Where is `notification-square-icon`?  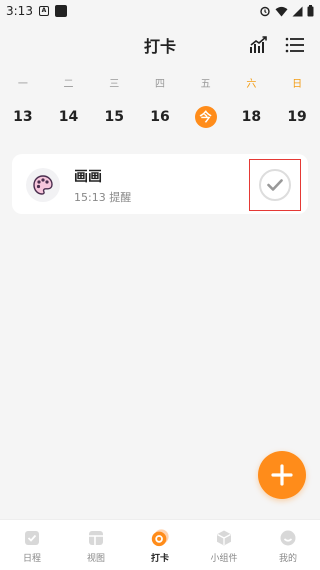
notification-square-icon is located at coordinates (60, 11).